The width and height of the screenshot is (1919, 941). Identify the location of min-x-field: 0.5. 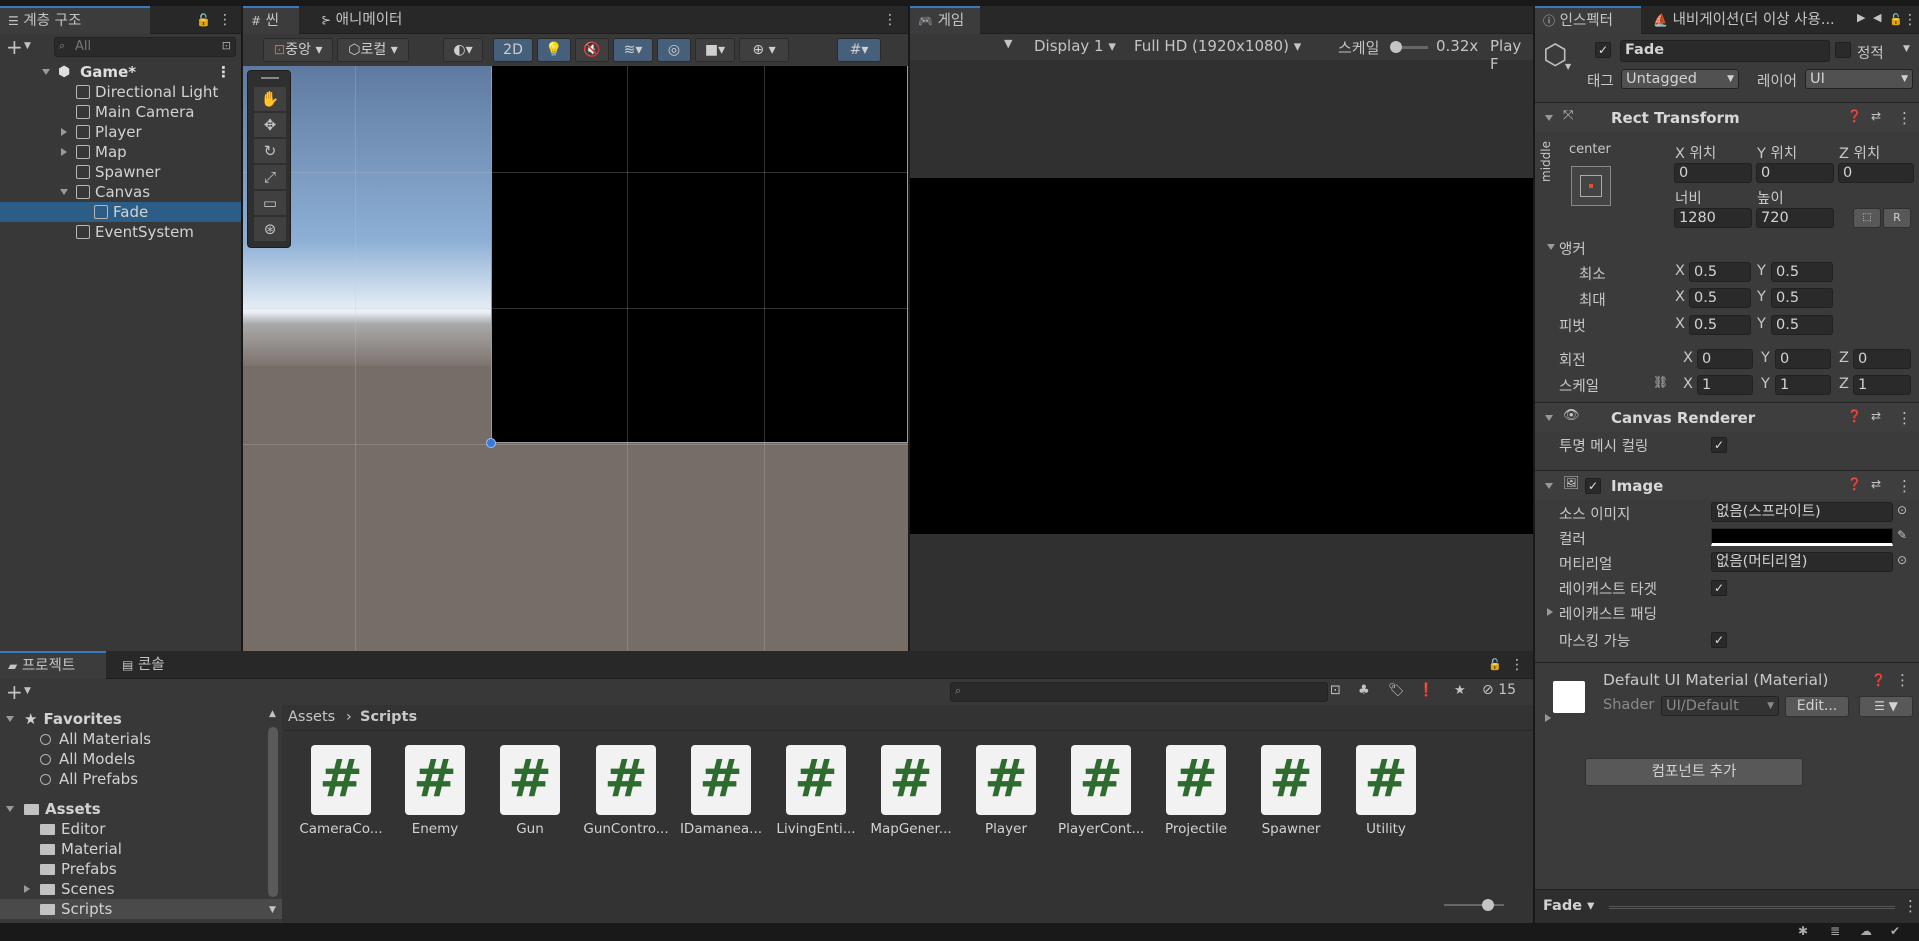
(1720, 272).